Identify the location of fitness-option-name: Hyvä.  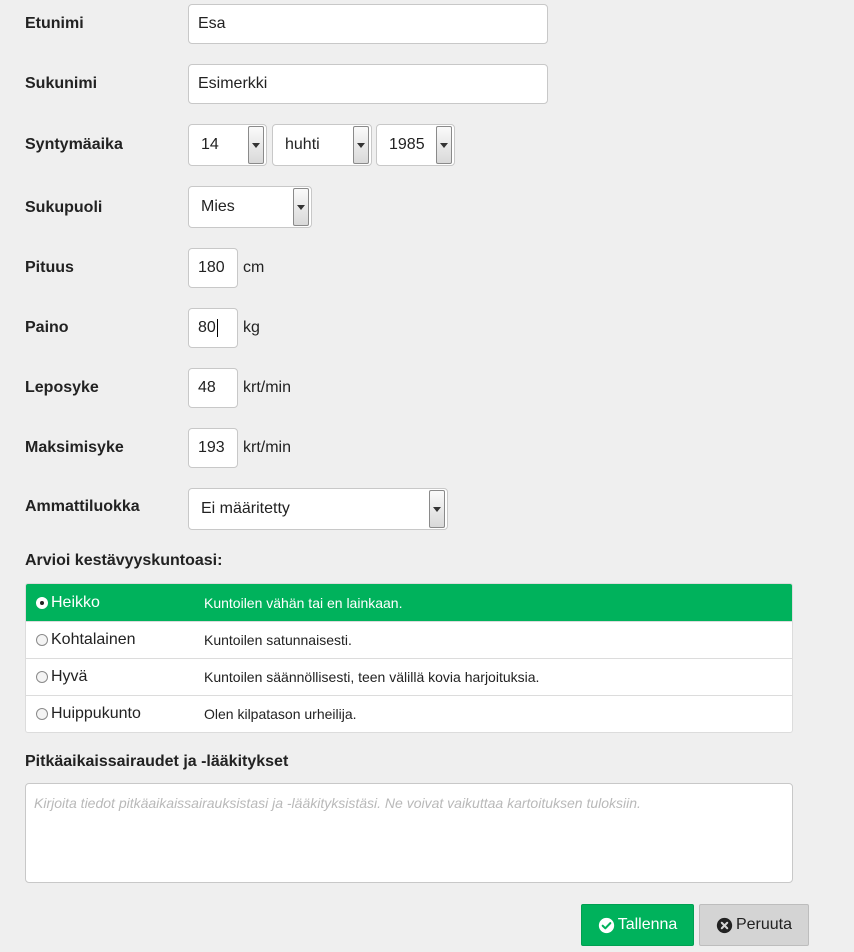
(69, 676).